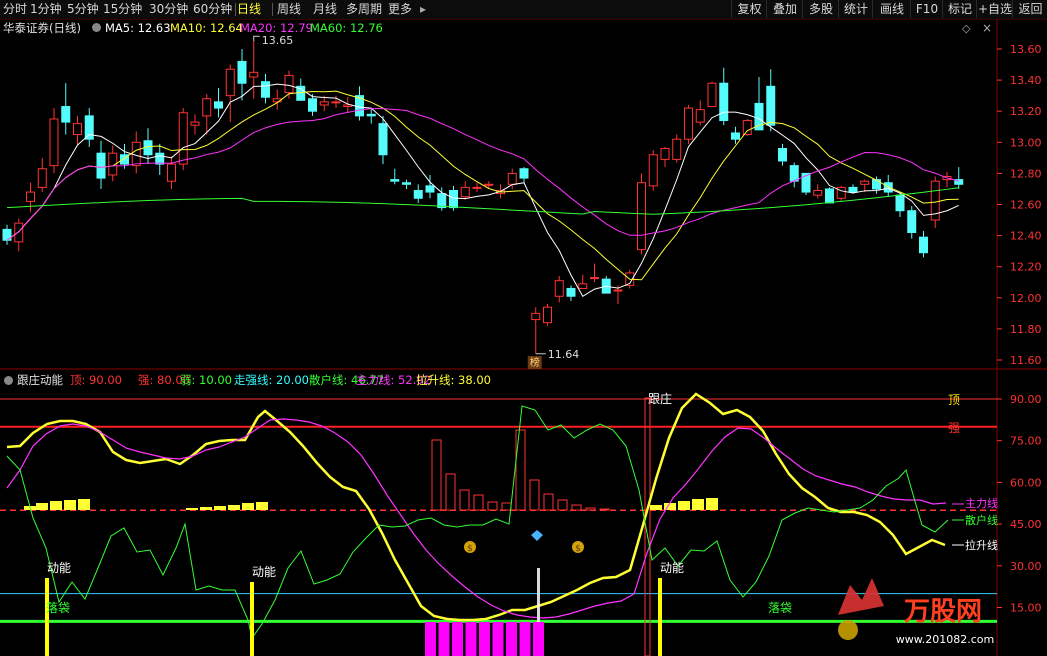 The width and height of the screenshot is (1047, 656). Describe the element at coordinates (943, 612) in the screenshot. I see `watermark-brand: 万股网` at that location.